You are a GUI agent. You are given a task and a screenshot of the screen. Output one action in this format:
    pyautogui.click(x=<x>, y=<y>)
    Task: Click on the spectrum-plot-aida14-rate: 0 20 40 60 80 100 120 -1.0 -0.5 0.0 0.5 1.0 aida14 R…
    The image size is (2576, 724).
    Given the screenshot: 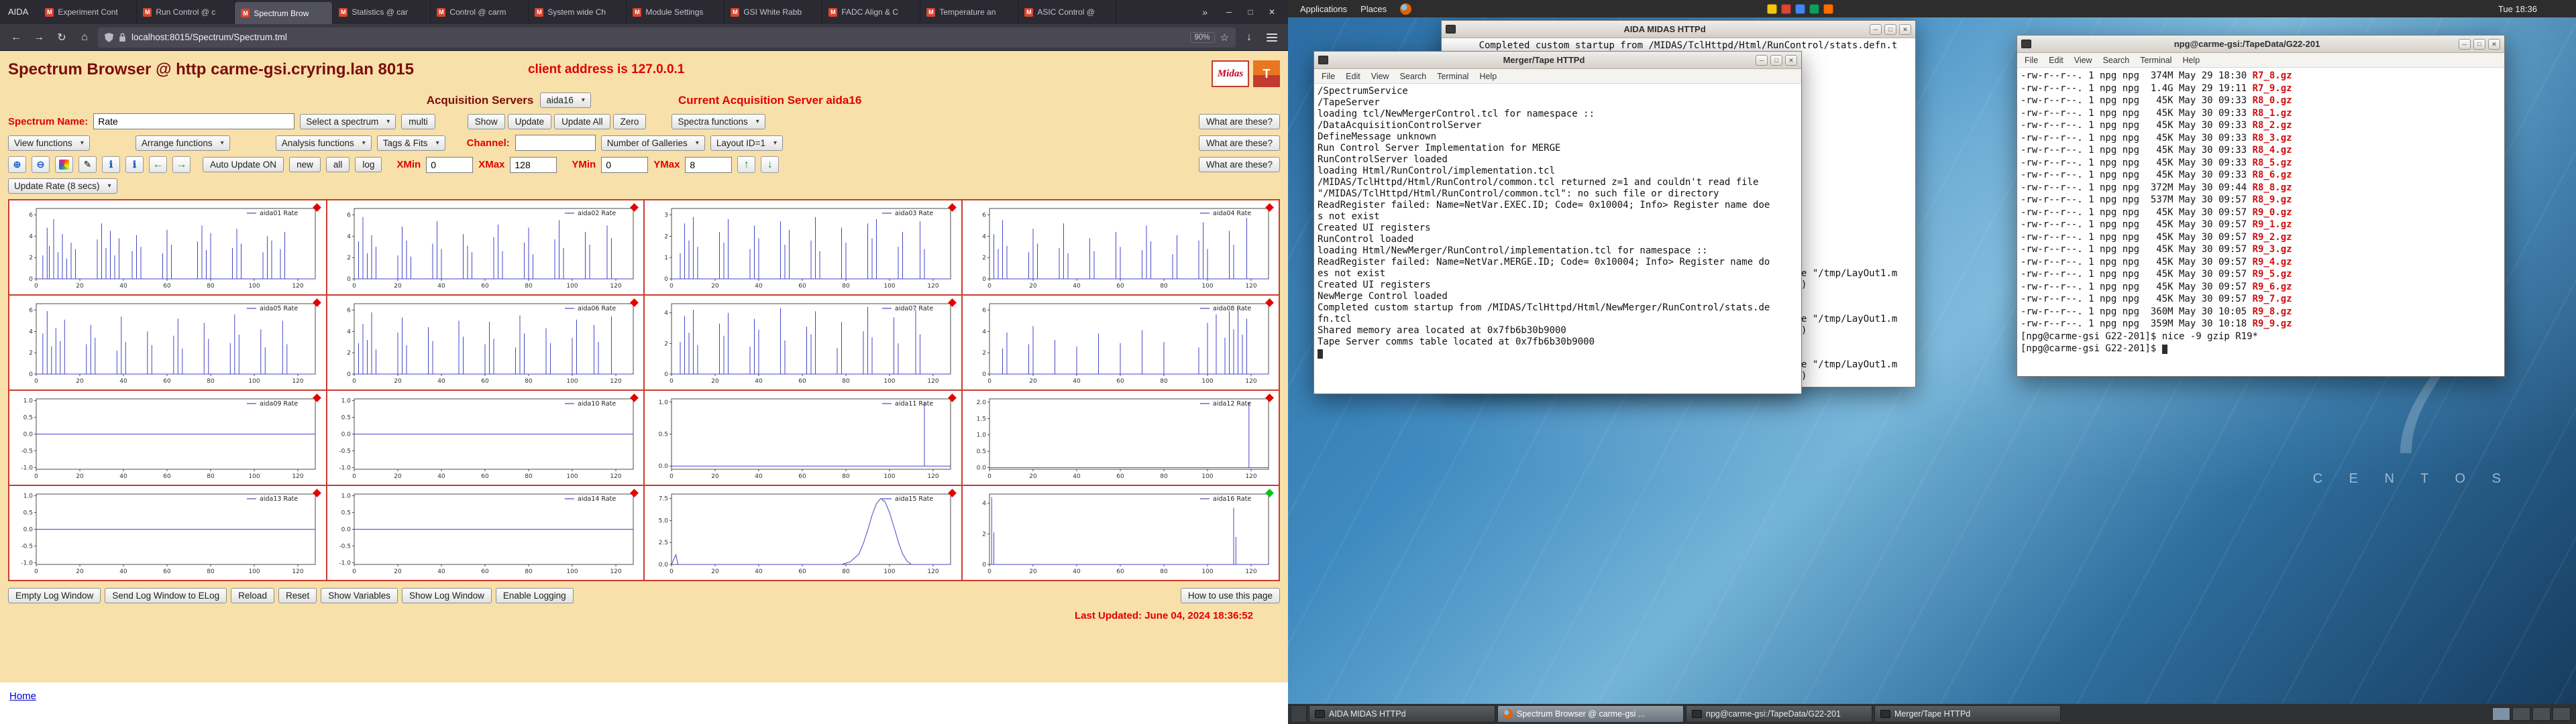 What is the action you would take?
    pyautogui.click(x=485, y=533)
    